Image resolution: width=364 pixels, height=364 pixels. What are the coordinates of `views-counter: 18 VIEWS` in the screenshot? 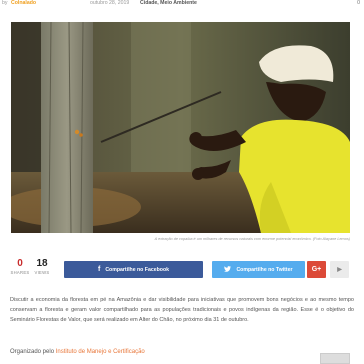 It's located at (42, 266).